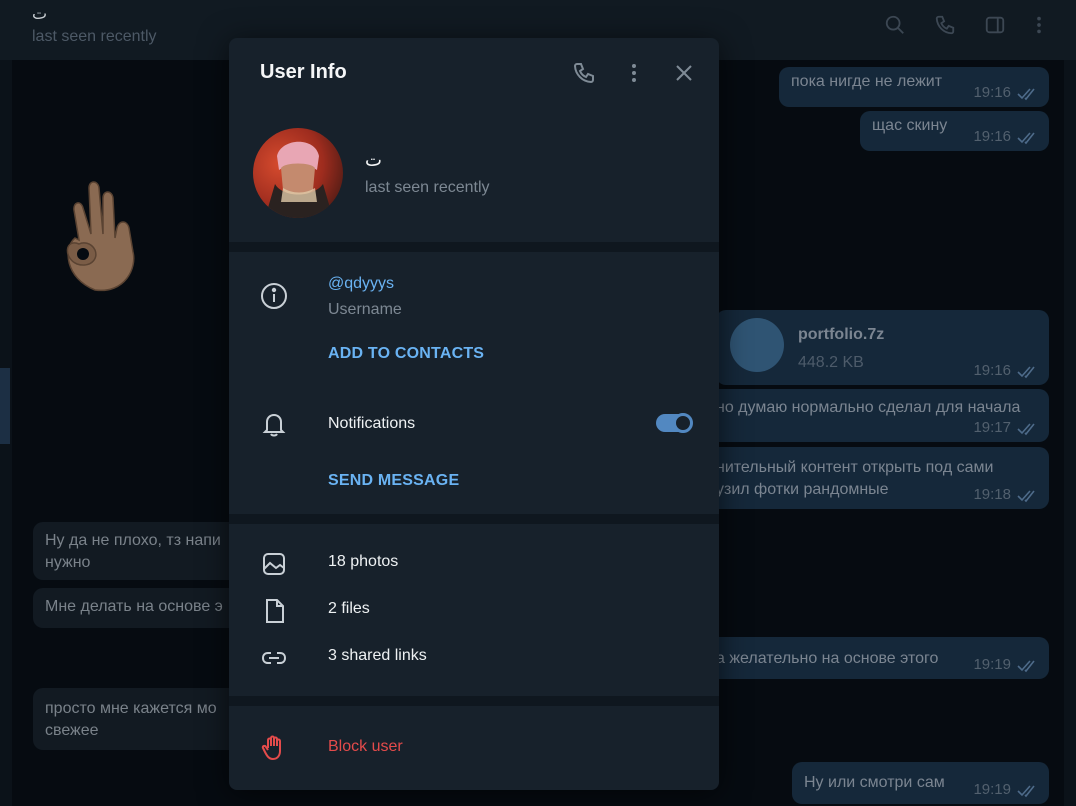 The height and width of the screenshot is (806, 1076). Describe the element at coordinates (138, 719) in the screenshot. I see `message-bubble: просто мне кажется мо свежее` at that location.